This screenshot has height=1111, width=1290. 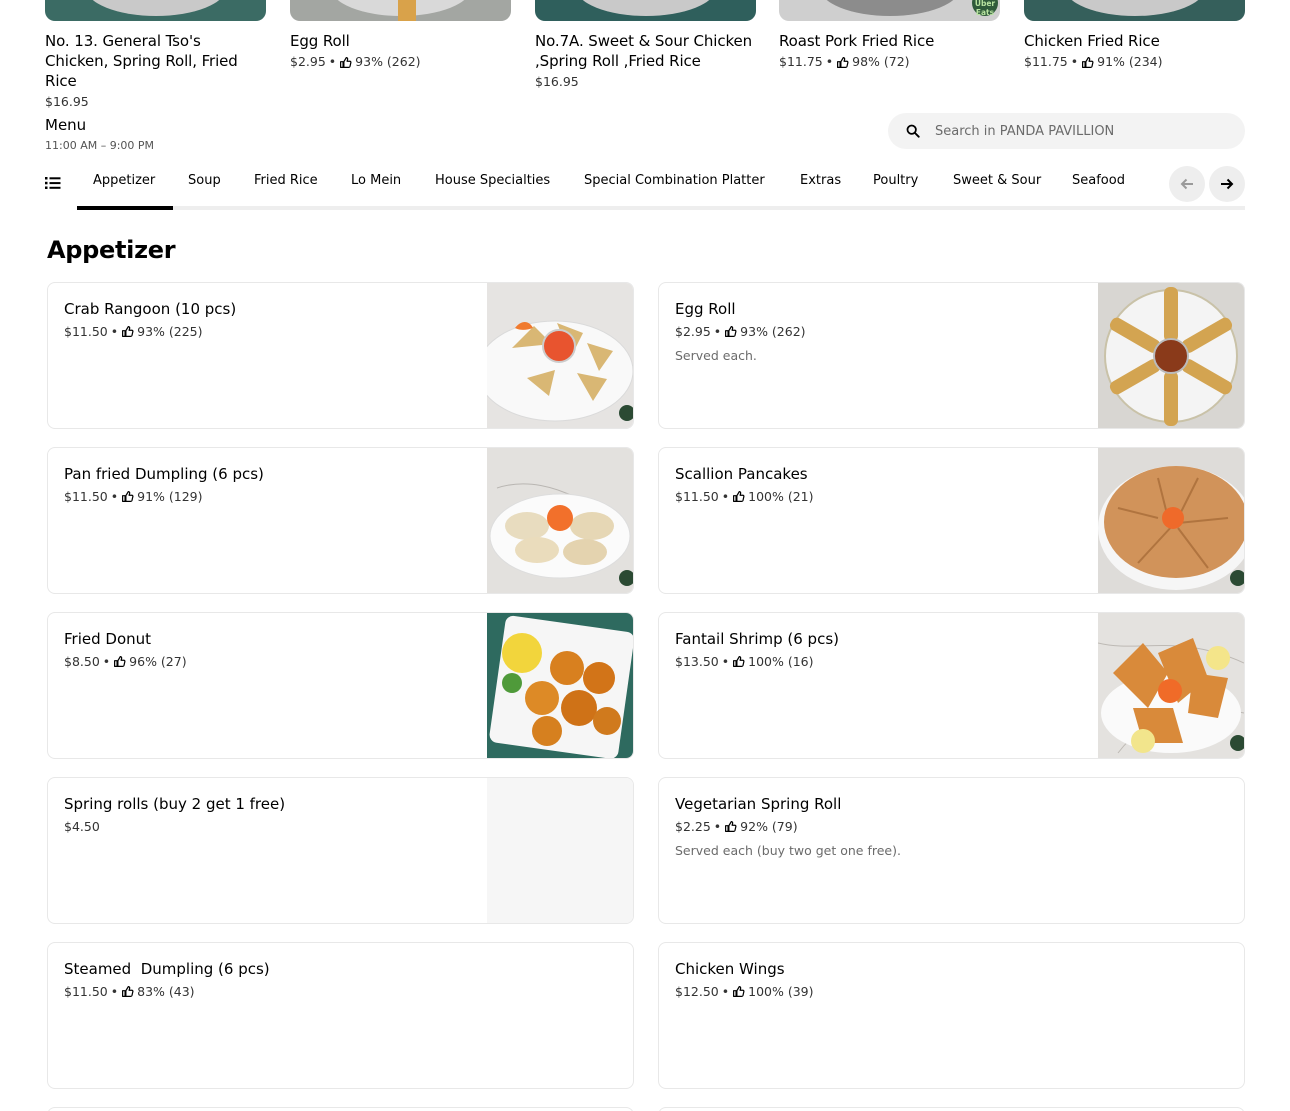 What do you see at coordinates (1171, 685) in the screenshot?
I see `fantail-shrimp-photo` at bounding box center [1171, 685].